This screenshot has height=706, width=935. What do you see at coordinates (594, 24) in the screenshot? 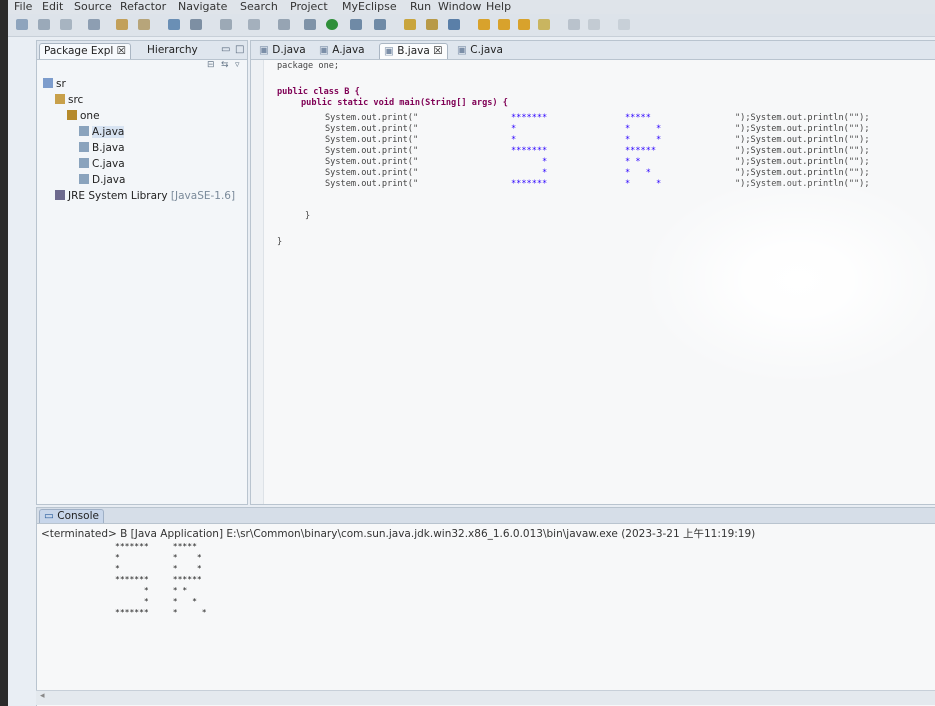
I see `forward-icon` at bounding box center [594, 24].